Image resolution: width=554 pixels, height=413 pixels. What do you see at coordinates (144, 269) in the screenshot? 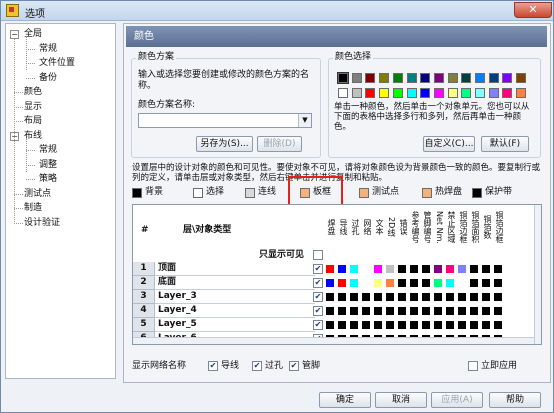
I see `row-number: 1` at bounding box center [144, 269].